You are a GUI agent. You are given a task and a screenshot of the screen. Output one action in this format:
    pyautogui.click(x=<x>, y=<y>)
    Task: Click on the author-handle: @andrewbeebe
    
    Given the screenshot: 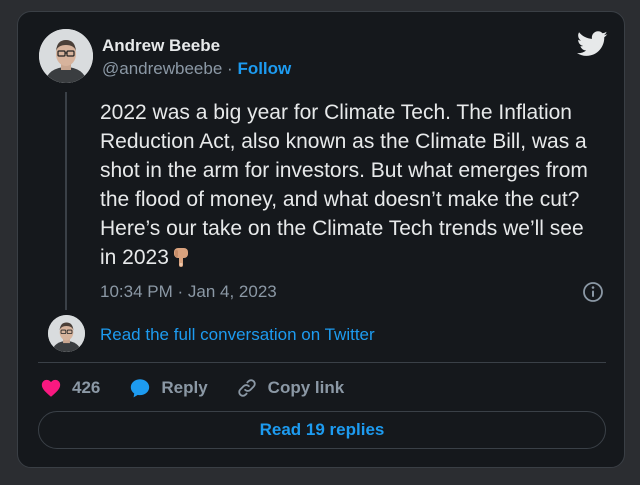 What is the action you would take?
    pyautogui.click(x=162, y=68)
    